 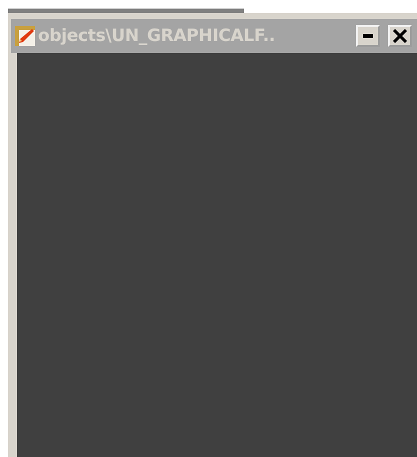 I want to click on minimize-button, so click(x=368, y=36).